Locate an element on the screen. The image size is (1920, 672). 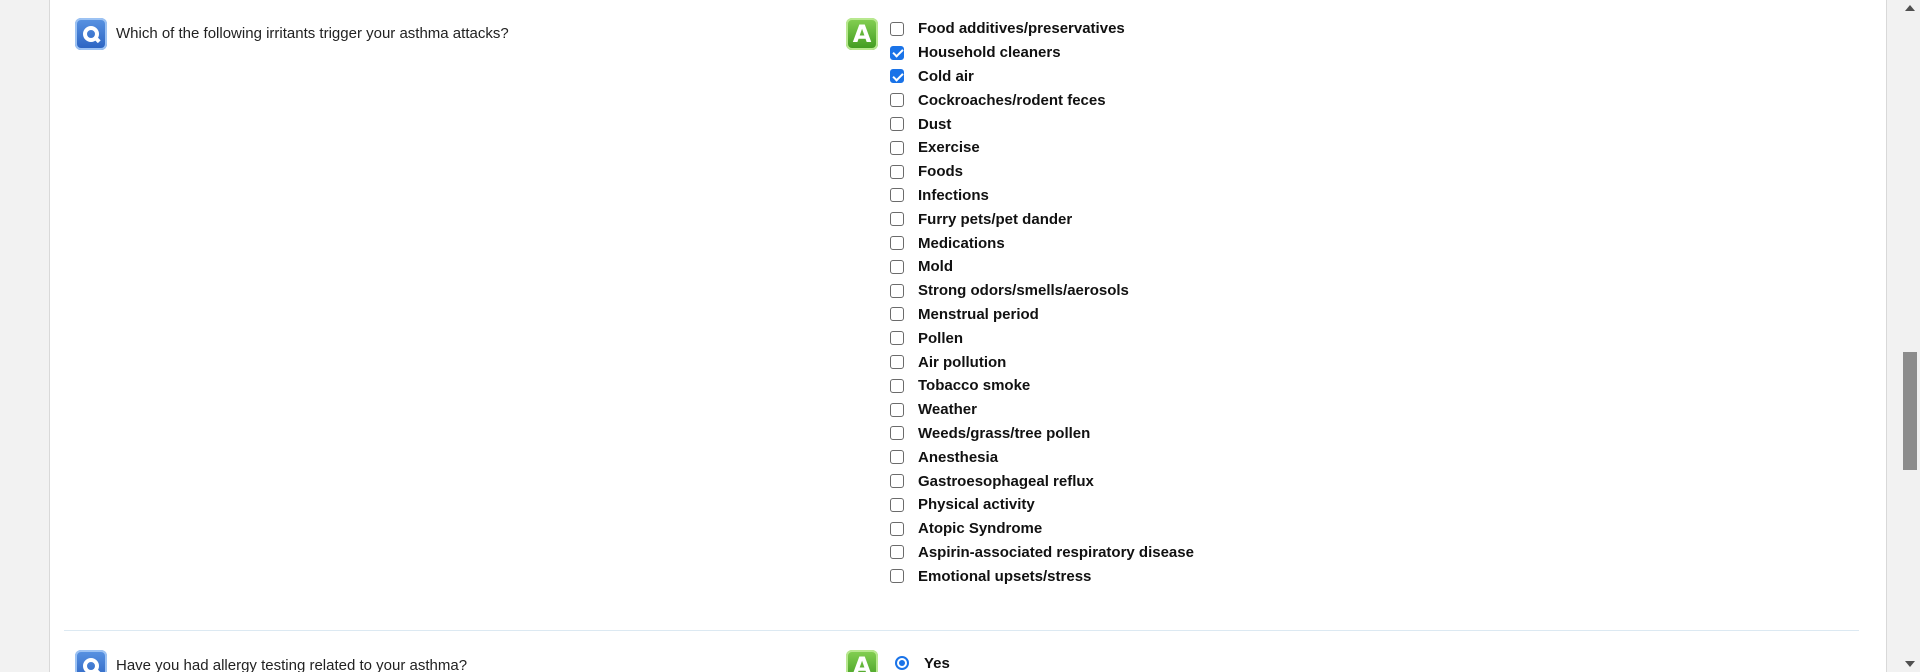
irritant-option: Food additives/preservatives is located at coordinates (1042, 29).